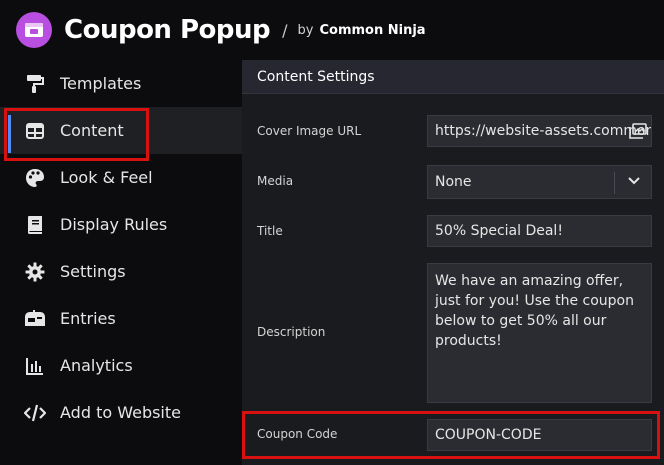 Image resolution: width=664 pixels, height=465 pixels. What do you see at coordinates (35, 178) in the screenshot?
I see `palette-icon` at bounding box center [35, 178].